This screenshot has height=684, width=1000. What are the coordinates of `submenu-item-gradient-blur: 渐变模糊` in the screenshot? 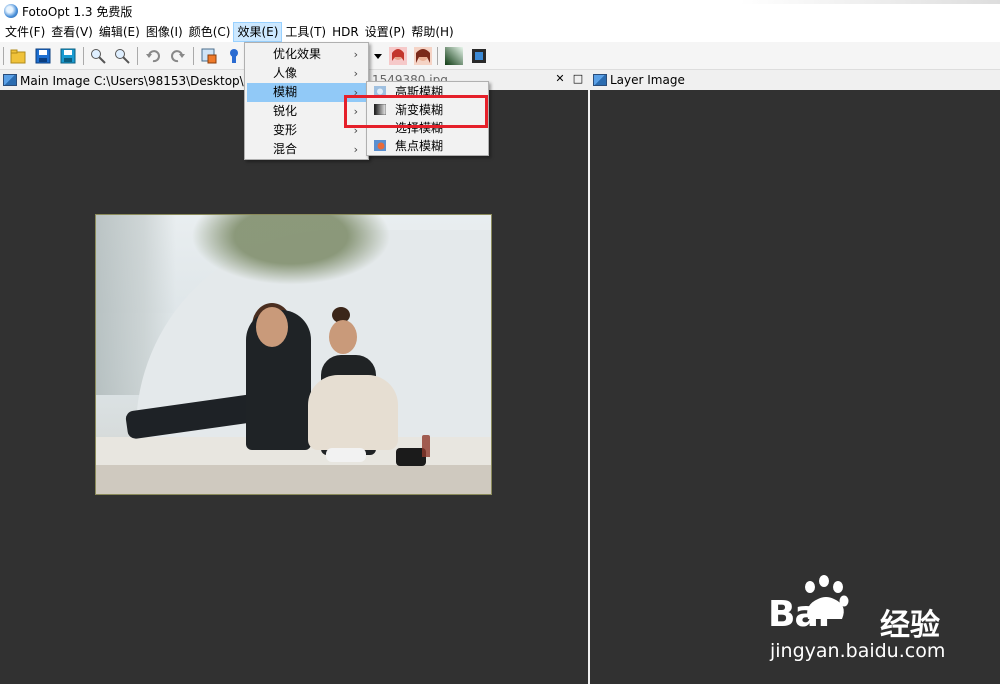 It's located at (427, 110).